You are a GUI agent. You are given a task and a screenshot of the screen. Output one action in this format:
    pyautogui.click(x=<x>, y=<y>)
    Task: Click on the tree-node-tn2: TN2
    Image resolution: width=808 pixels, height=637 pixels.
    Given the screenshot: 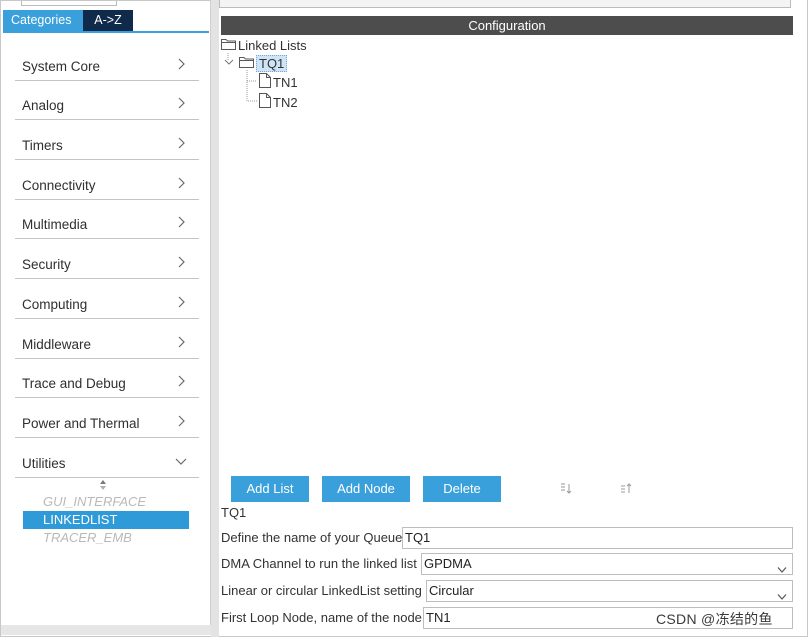 What is the action you would take?
    pyautogui.click(x=278, y=102)
    